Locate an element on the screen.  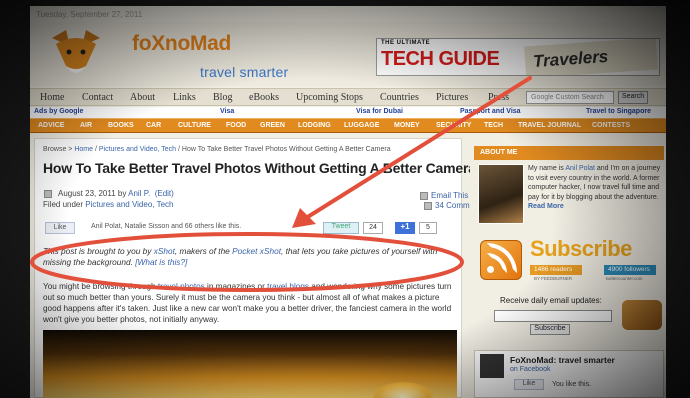
annotation-ellipse is located at coordinates (247, 262).